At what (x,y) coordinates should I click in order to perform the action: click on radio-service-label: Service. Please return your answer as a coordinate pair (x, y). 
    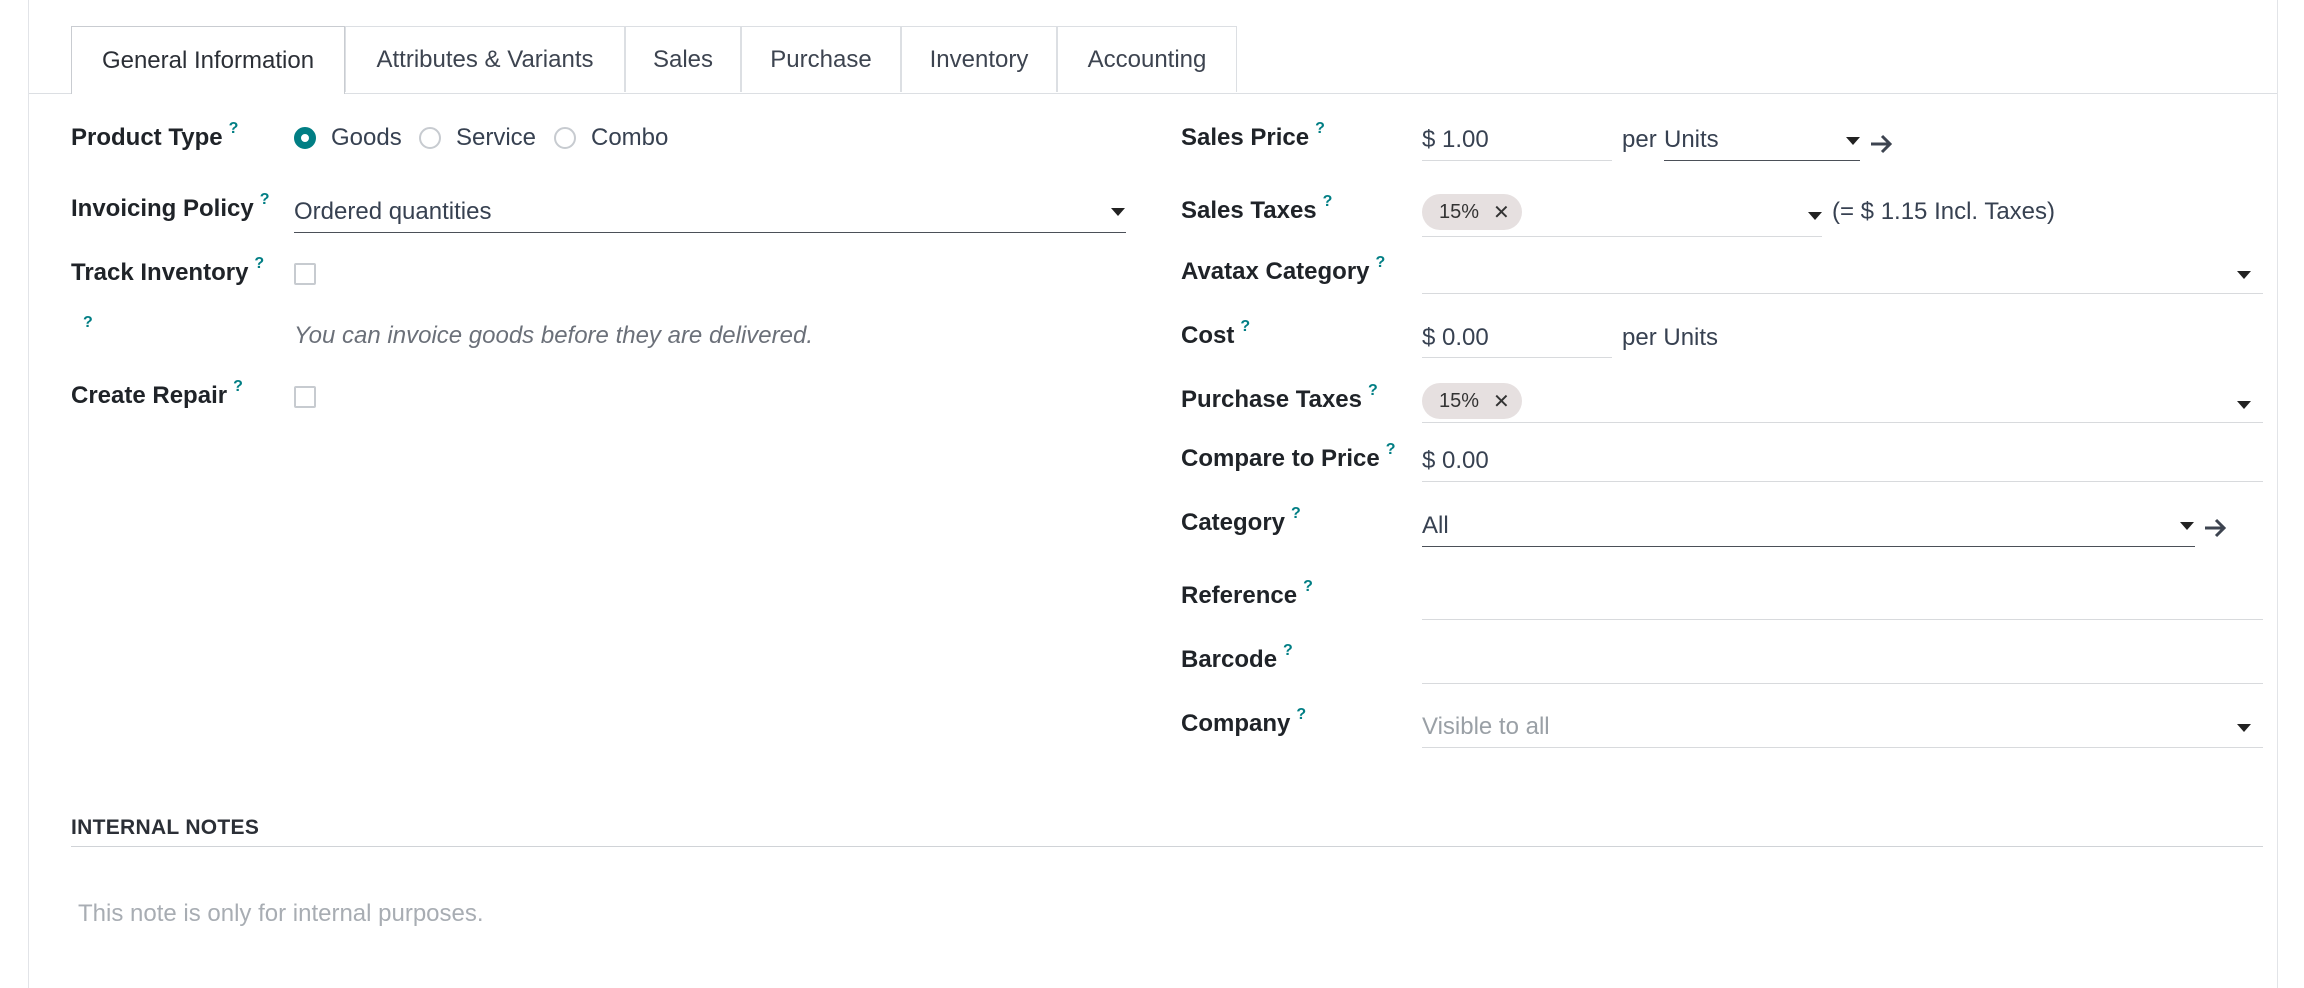
    Looking at the image, I should click on (496, 138).